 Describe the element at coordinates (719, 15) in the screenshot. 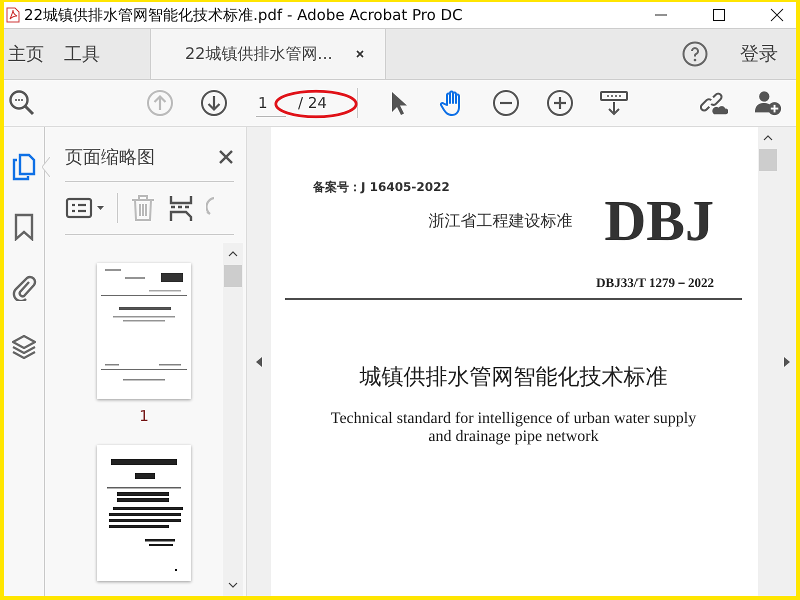

I see `maximize-icon` at that location.